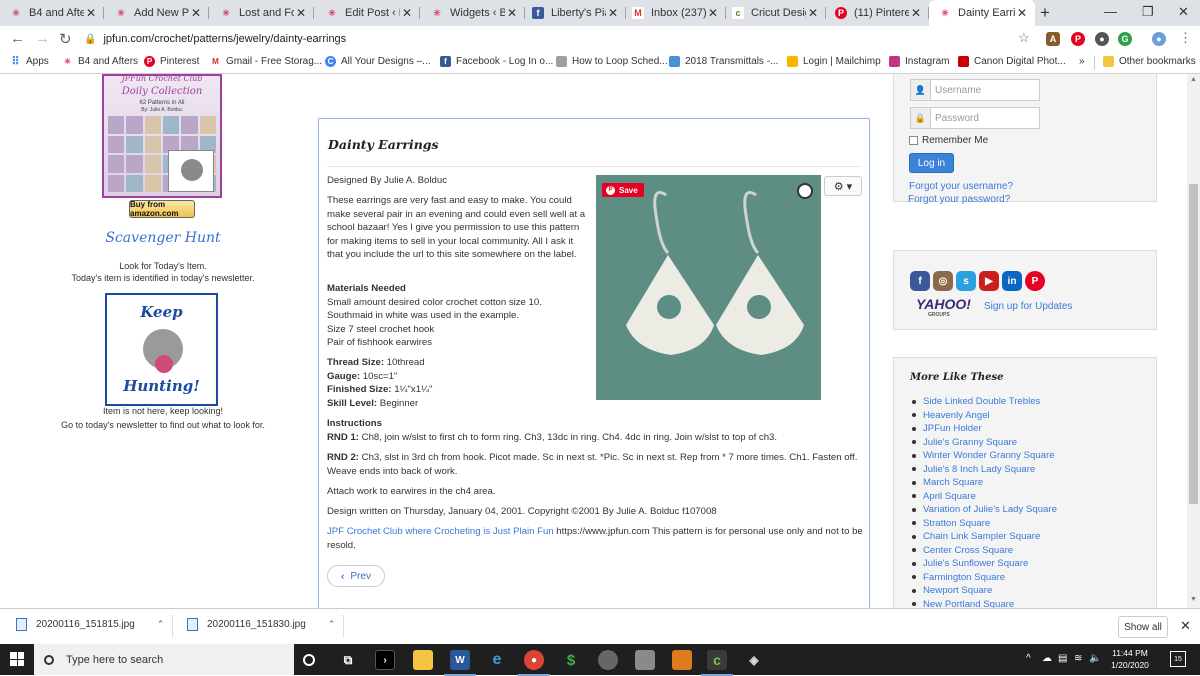 The image size is (1200, 676). Describe the element at coordinates (645, 660) in the screenshot. I see `photos-icon` at that location.